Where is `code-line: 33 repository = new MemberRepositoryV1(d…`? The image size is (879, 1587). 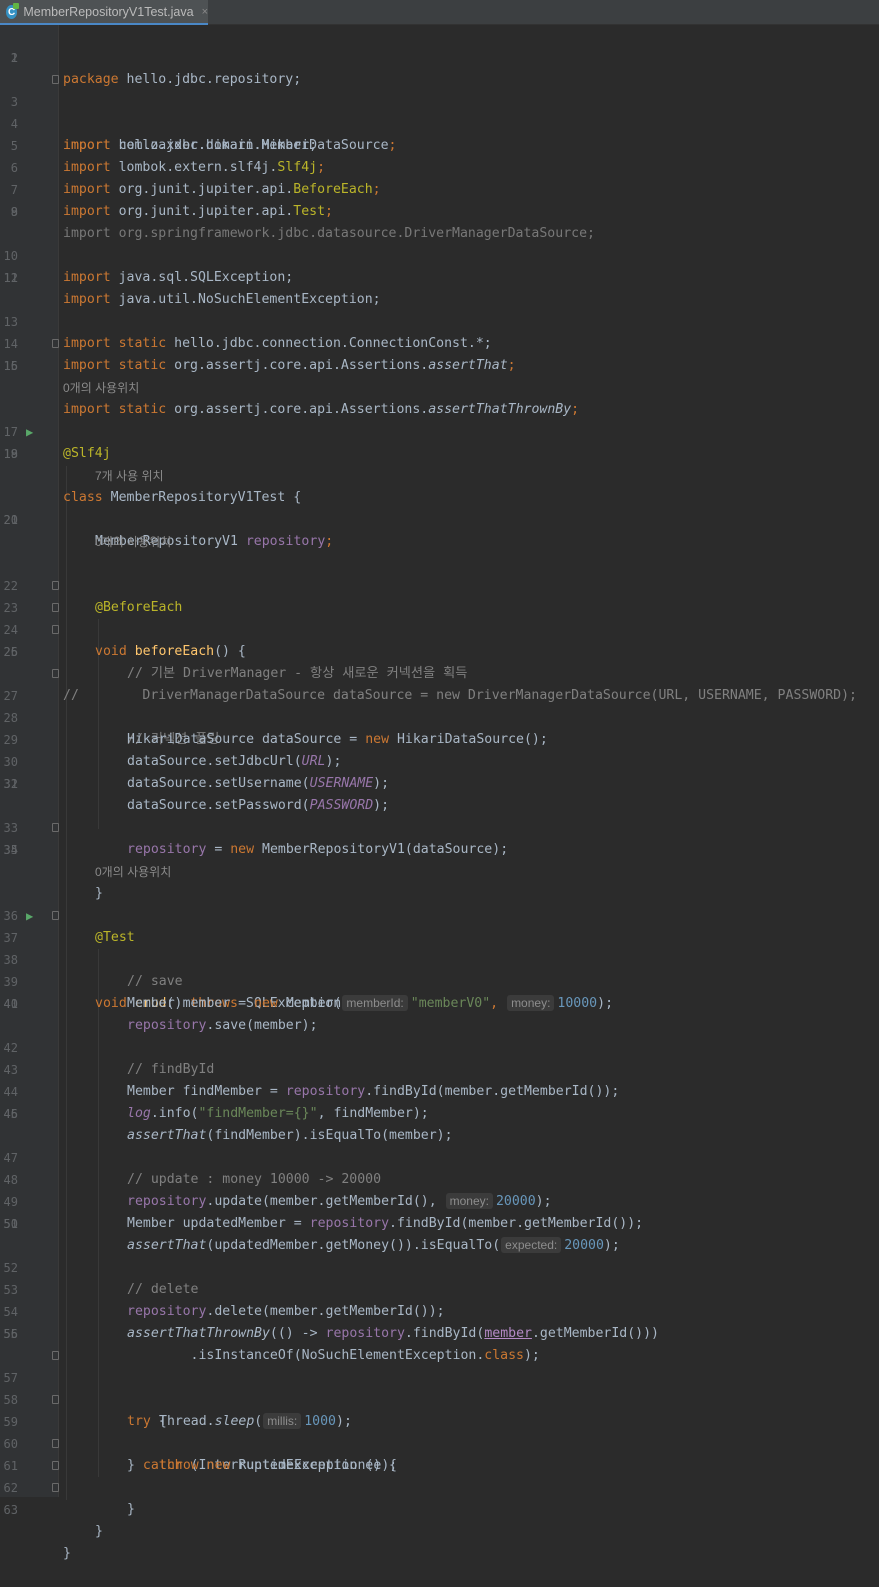
code-line: 33 repository = new MemberRepositoryV1(d… is located at coordinates (256, 839).